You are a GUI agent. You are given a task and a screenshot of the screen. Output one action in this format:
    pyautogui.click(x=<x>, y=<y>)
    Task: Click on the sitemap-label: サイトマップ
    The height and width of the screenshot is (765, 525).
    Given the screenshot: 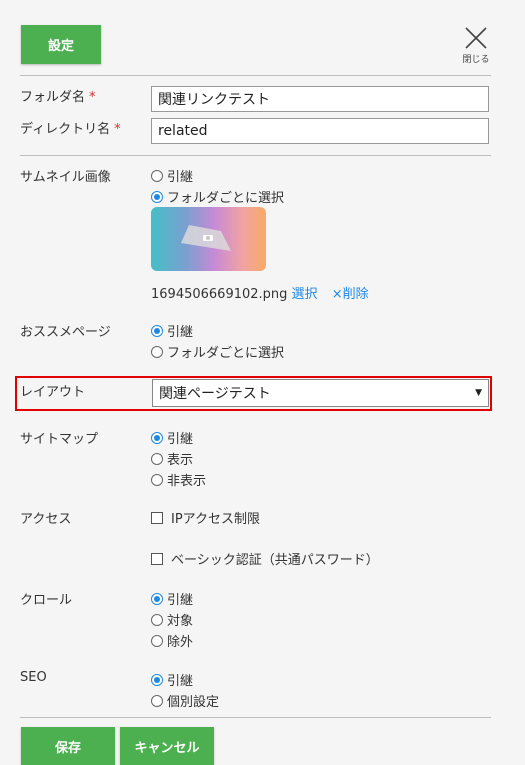 What is the action you would take?
    pyautogui.click(x=59, y=439)
    